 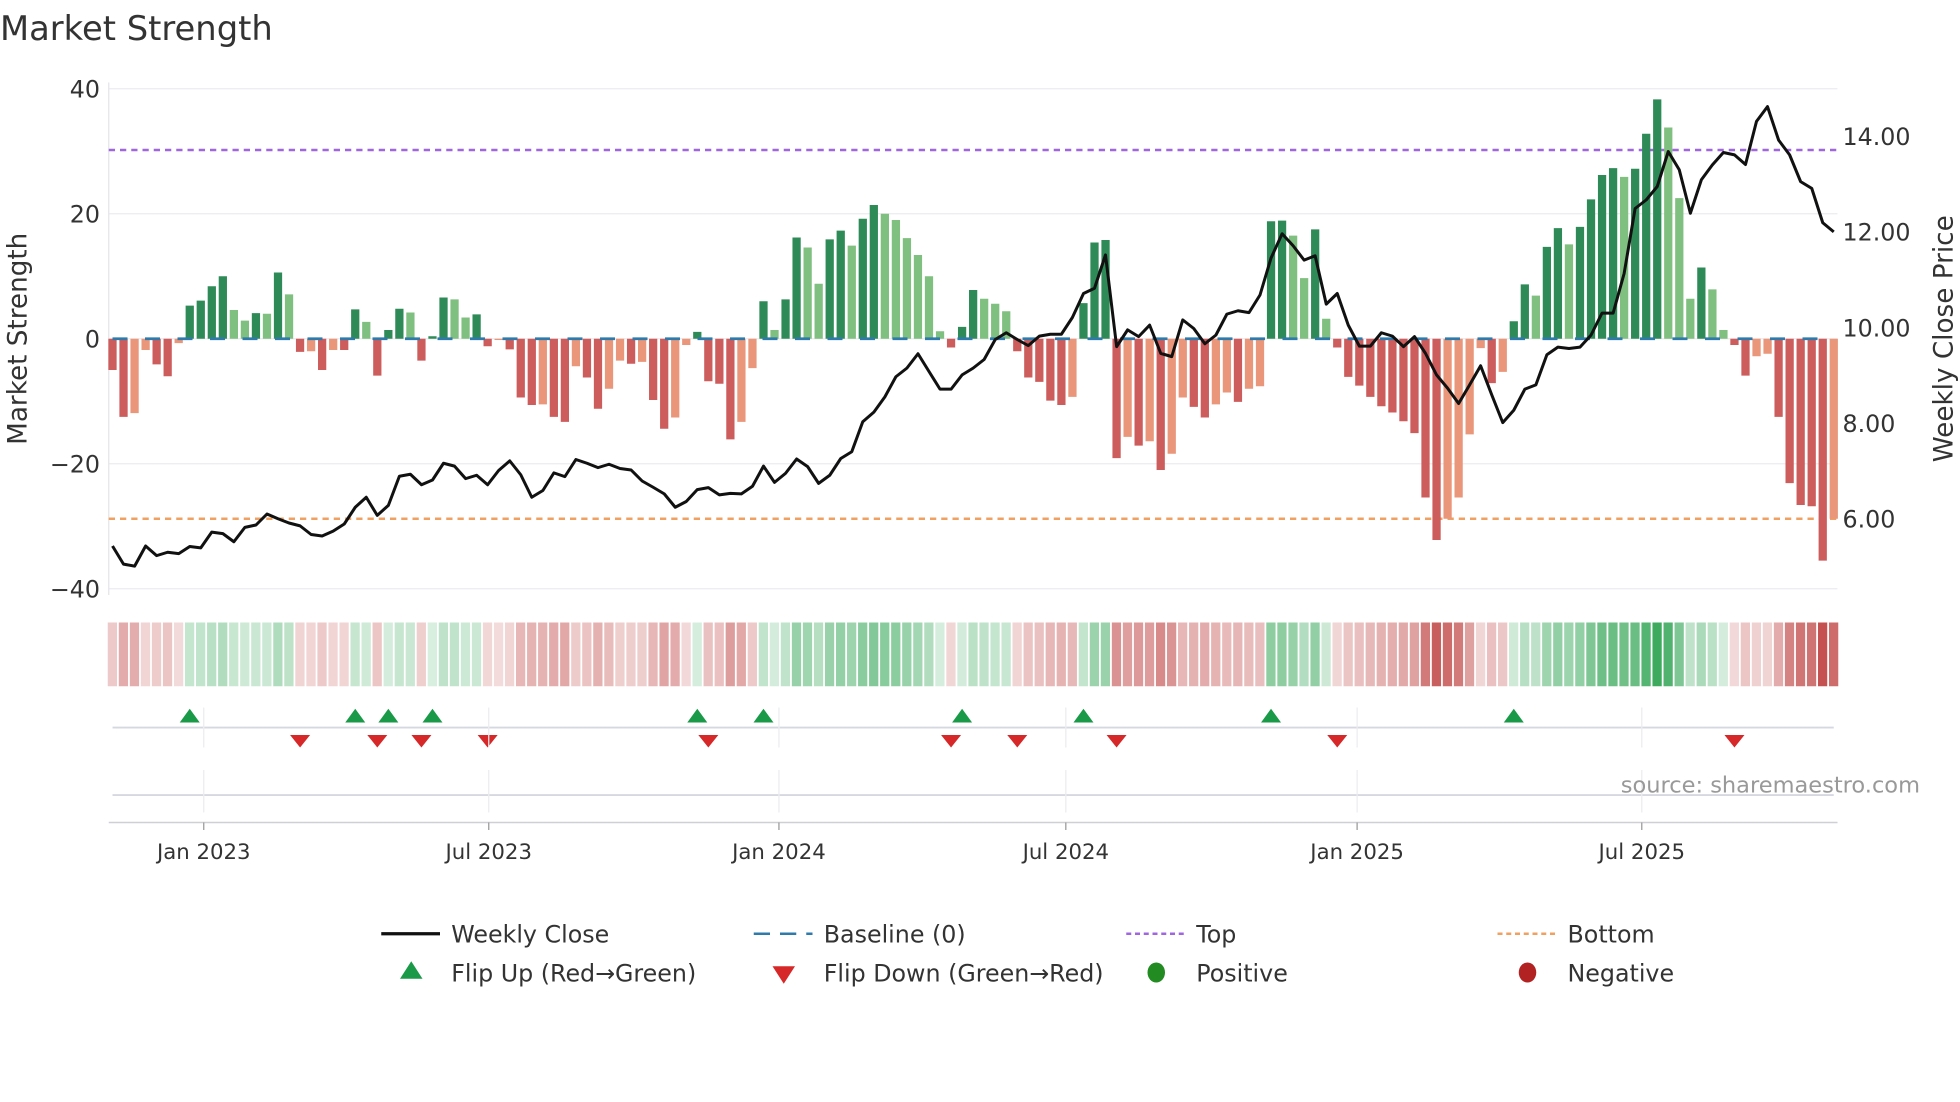 I want to click on triangle-down-icon, so click(x=783, y=975).